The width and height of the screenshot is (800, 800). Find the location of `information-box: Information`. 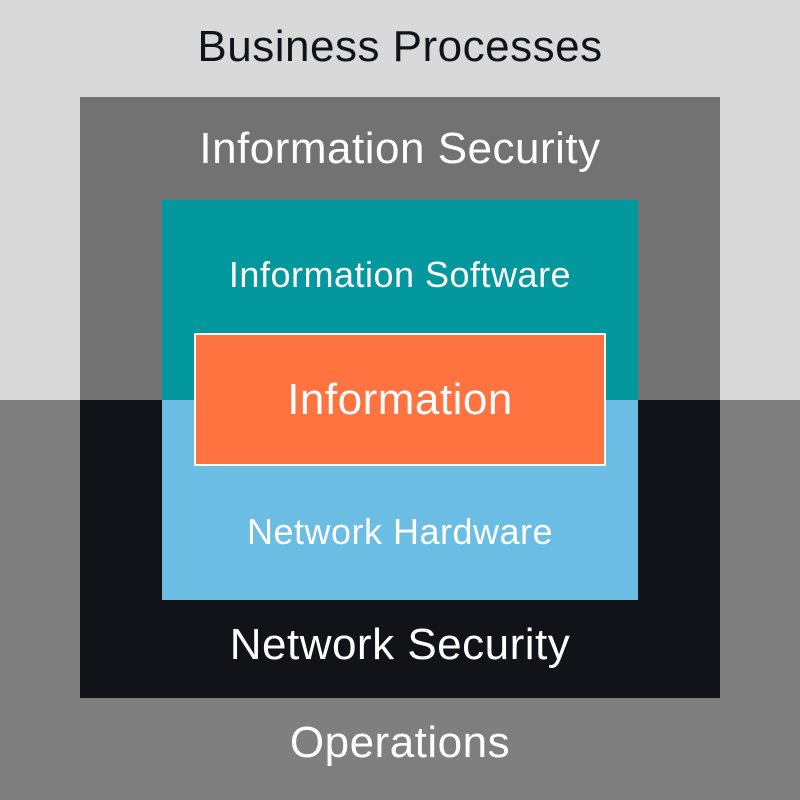

information-box: Information is located at coordinates (400, 399).